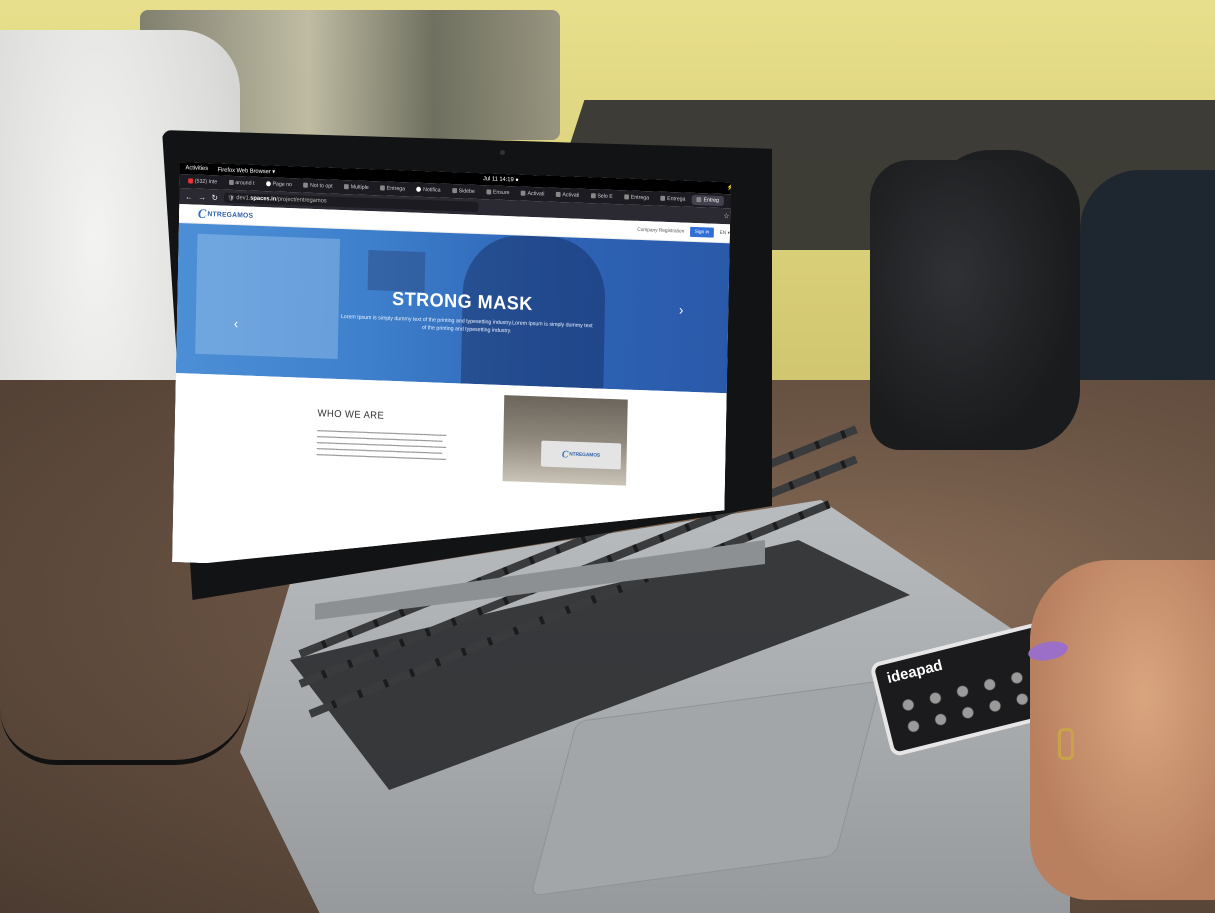 The width and height of the screenshot is (1215, 913). What do you see at coordinates (702, 232) in the screenshot?
I see `signin-button: Sign in` at bounding box center [702, 232].